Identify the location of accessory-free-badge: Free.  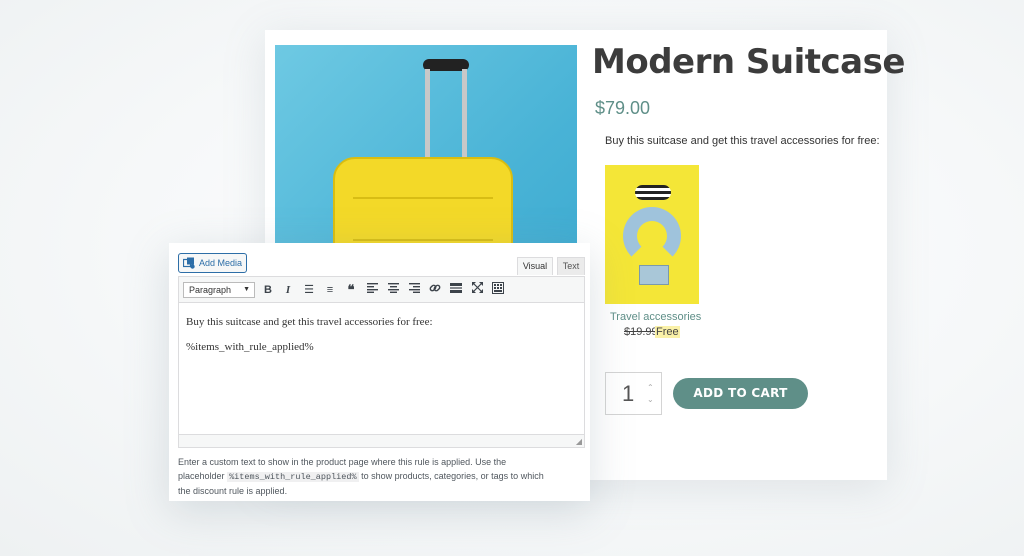
(667, 332).